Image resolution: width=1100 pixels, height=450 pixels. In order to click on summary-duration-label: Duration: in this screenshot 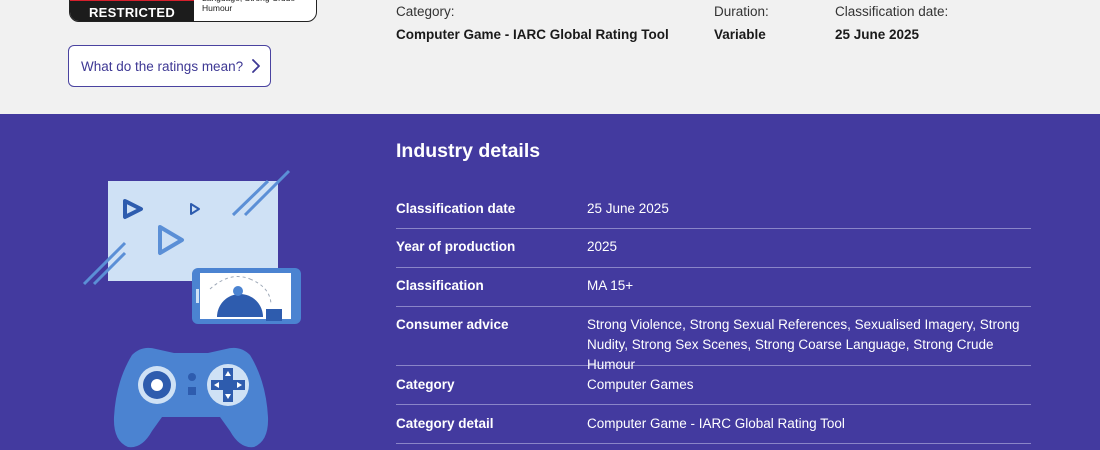, I will do `click(741, 11)`.